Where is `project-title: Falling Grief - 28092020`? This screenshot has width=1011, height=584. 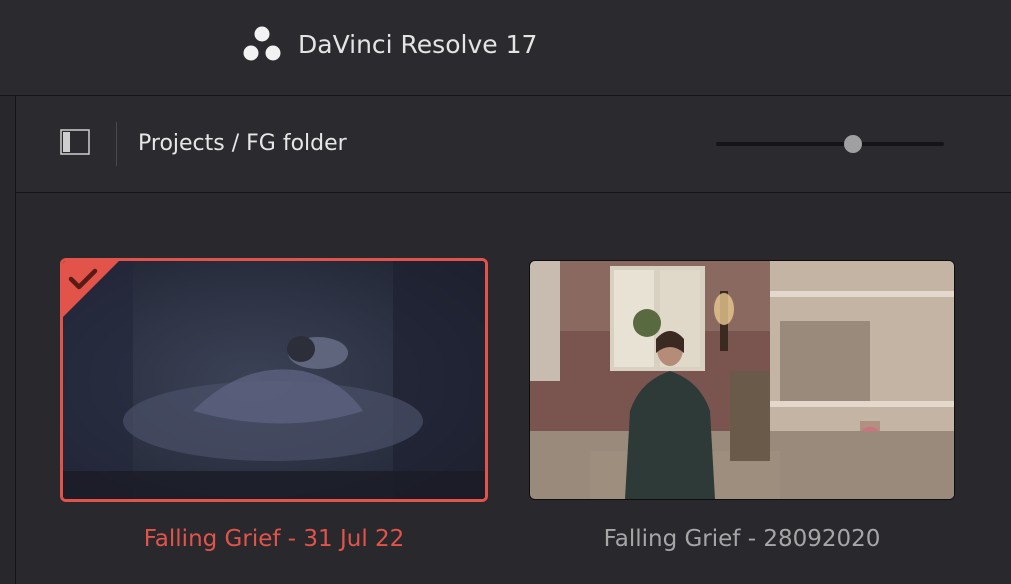 project-title: Falling Grief - 28092020 is located at coordinates (742, 539).